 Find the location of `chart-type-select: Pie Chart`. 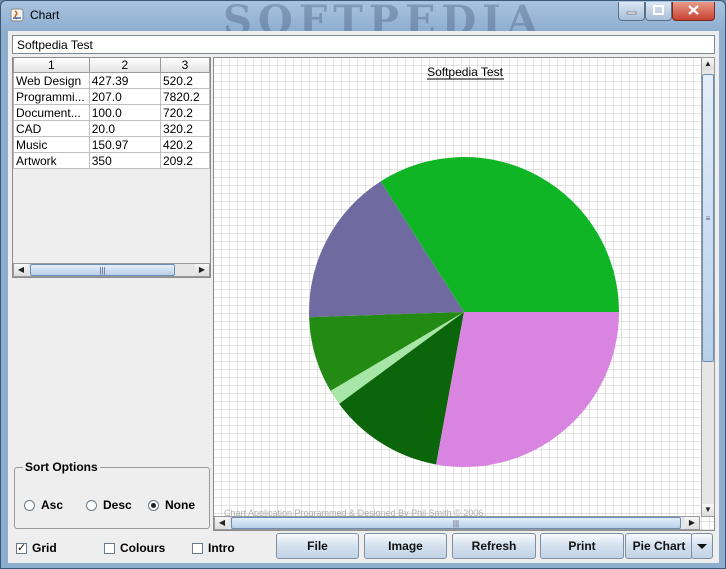

chart-type-select: Pie Chart is located at coordinates (659, 546).